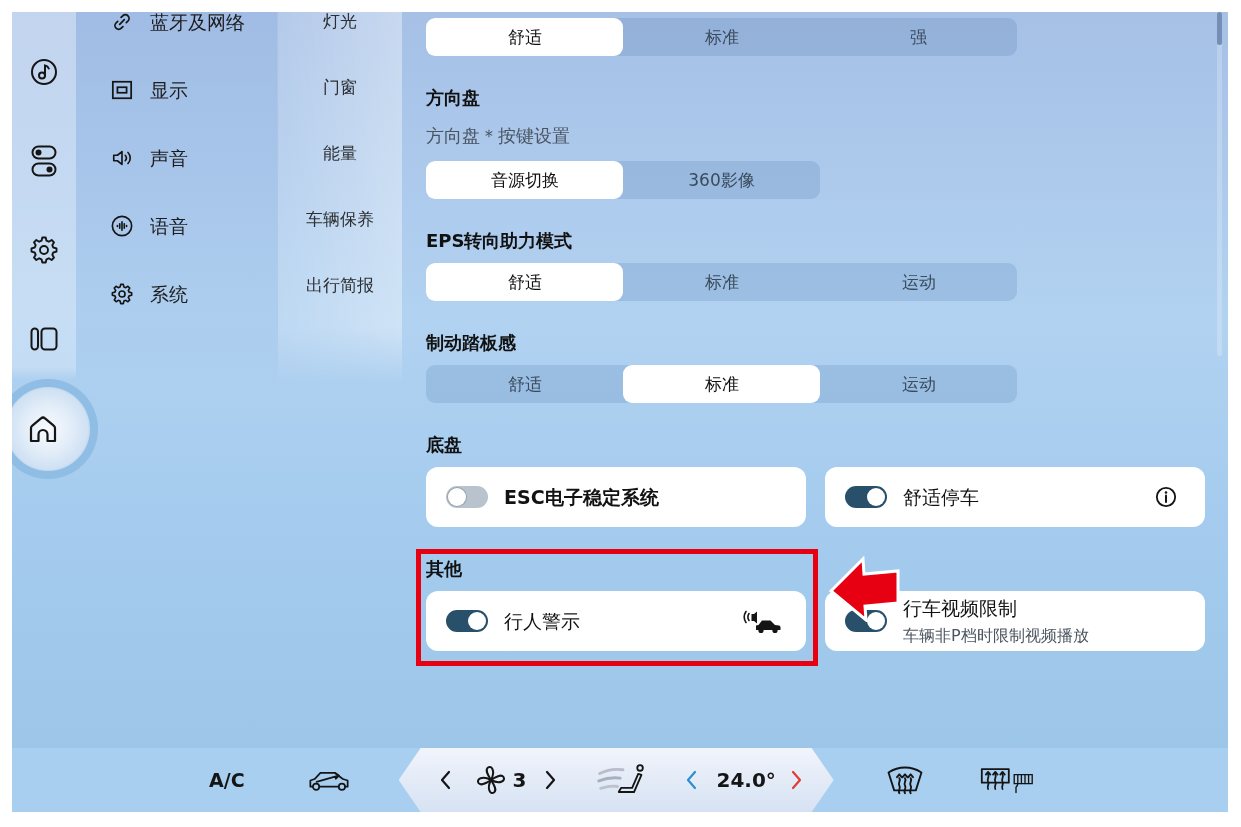 The width and height of the screenshot is (1241, 827). Describe the element at coordinates (904, 780) in the screenshot. I see `windshield-defrost-icon` at that location.